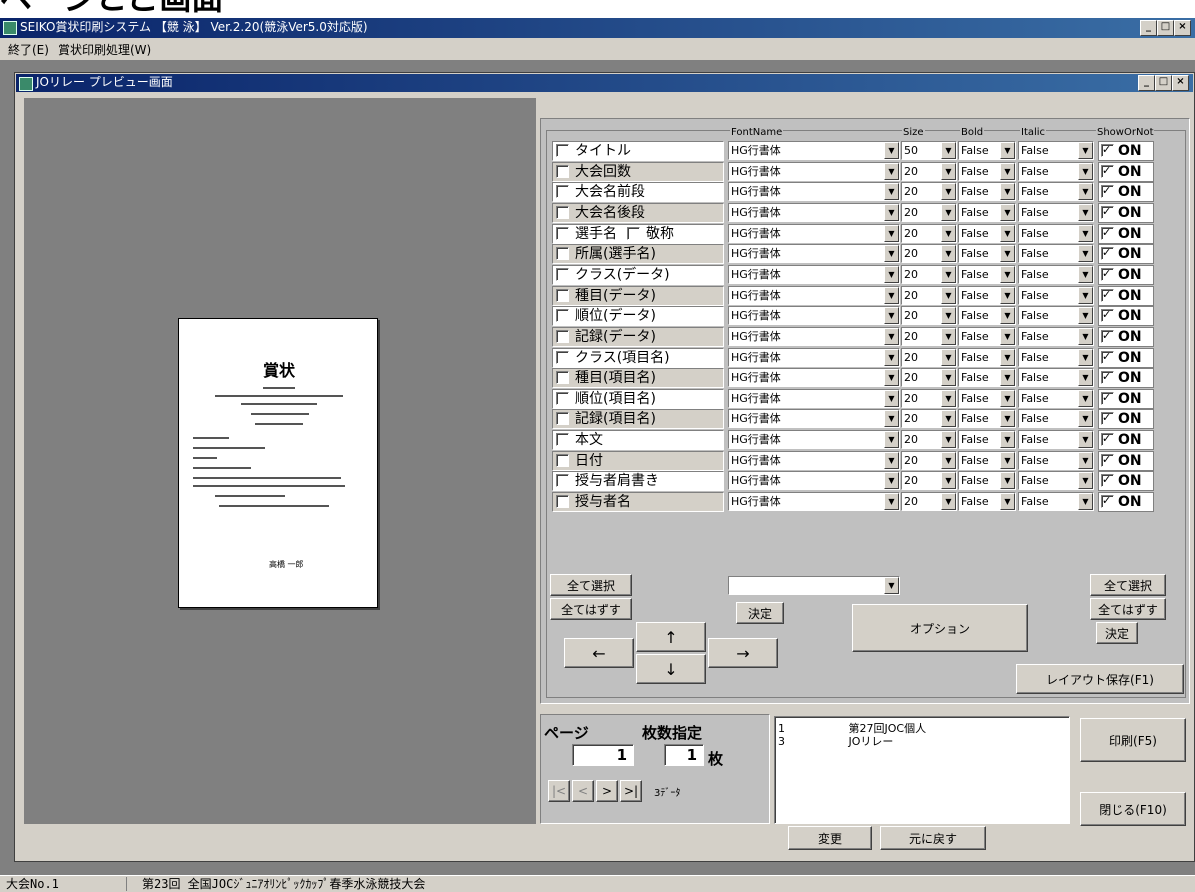 The width and height of the screenshot is (1195, 892). Describe the element at coordinates (671, 637) in the screenshot. I see `move-up-button: ↑` at that location.